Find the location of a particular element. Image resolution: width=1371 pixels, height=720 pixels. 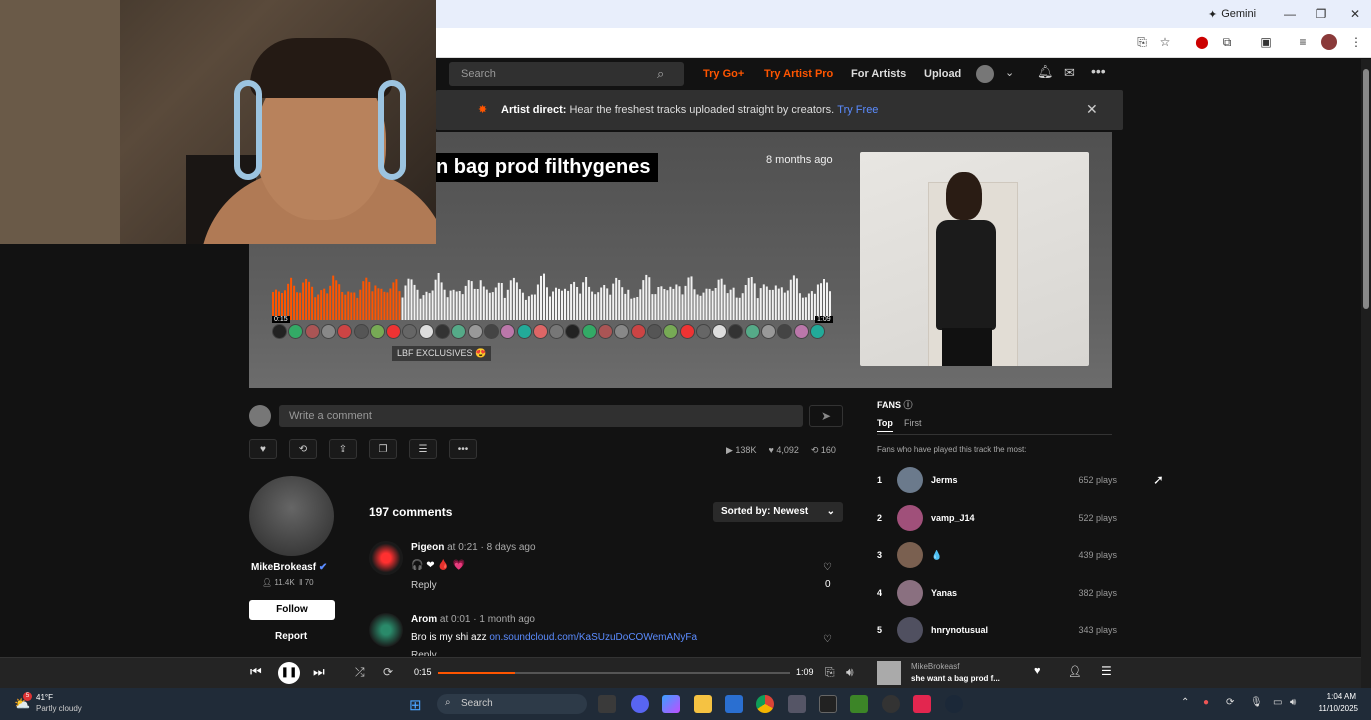

fan-name: vamp_J14 is located at coordinates (1004, 518).